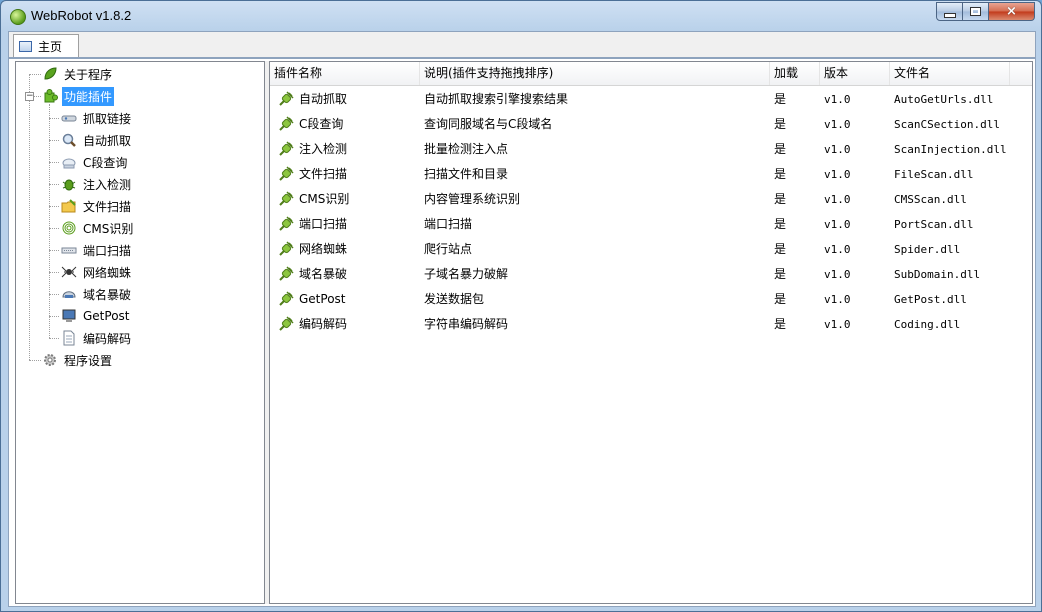  I want to click on plugin-file-cell: GetPost.dll, so click(930, 299).